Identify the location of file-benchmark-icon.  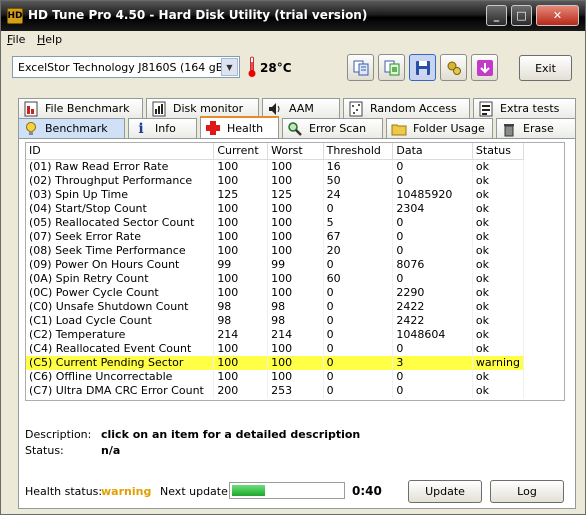
(31, 109).